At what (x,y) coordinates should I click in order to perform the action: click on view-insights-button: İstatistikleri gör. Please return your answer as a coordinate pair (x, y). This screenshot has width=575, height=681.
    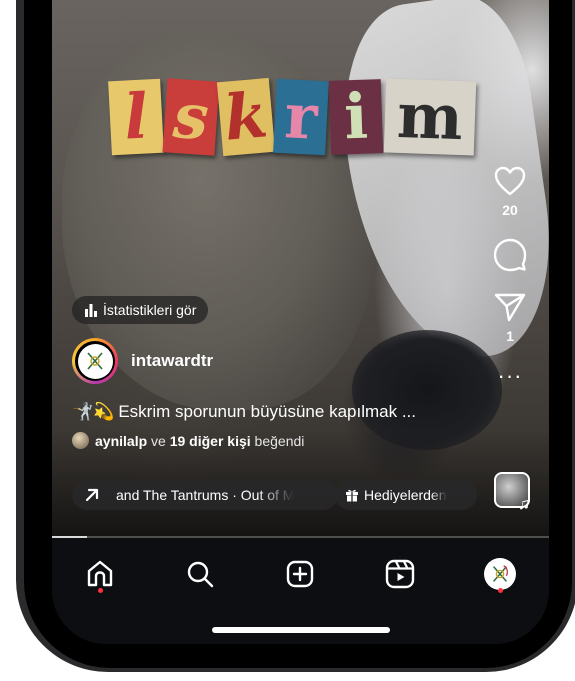
    Looking at the image, I should click on (140, 310).